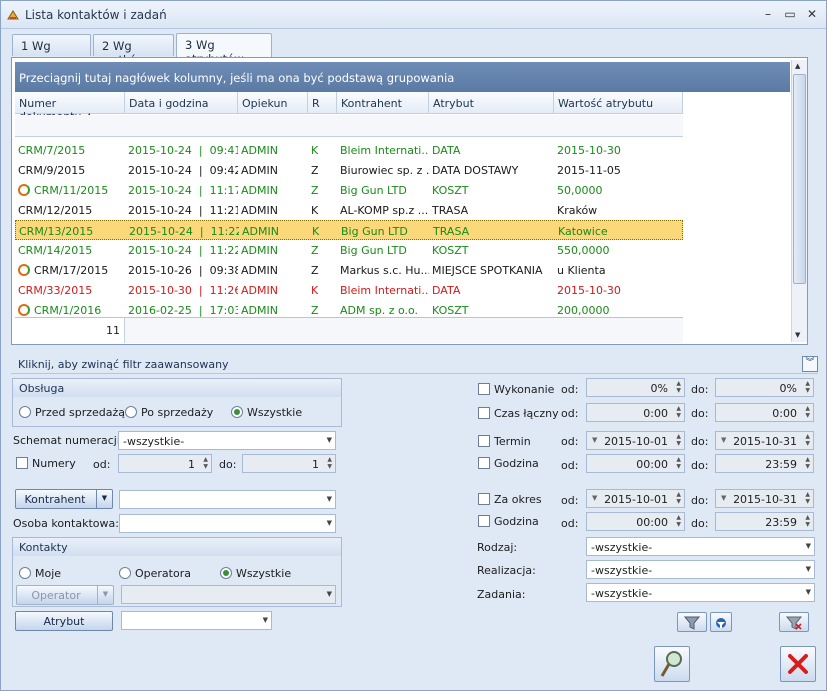 The image size is (827, 691). I want to click on wykonanie-checkbox: Wykonanie, so click(516, 389).